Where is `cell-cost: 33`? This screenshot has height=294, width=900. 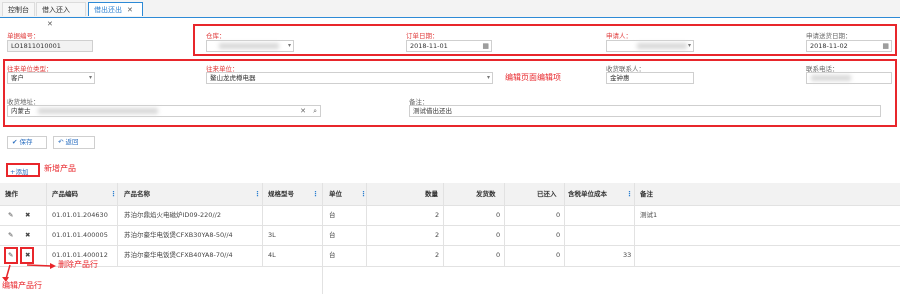 cell-cost: 33 is located at coordinates (627, 255).